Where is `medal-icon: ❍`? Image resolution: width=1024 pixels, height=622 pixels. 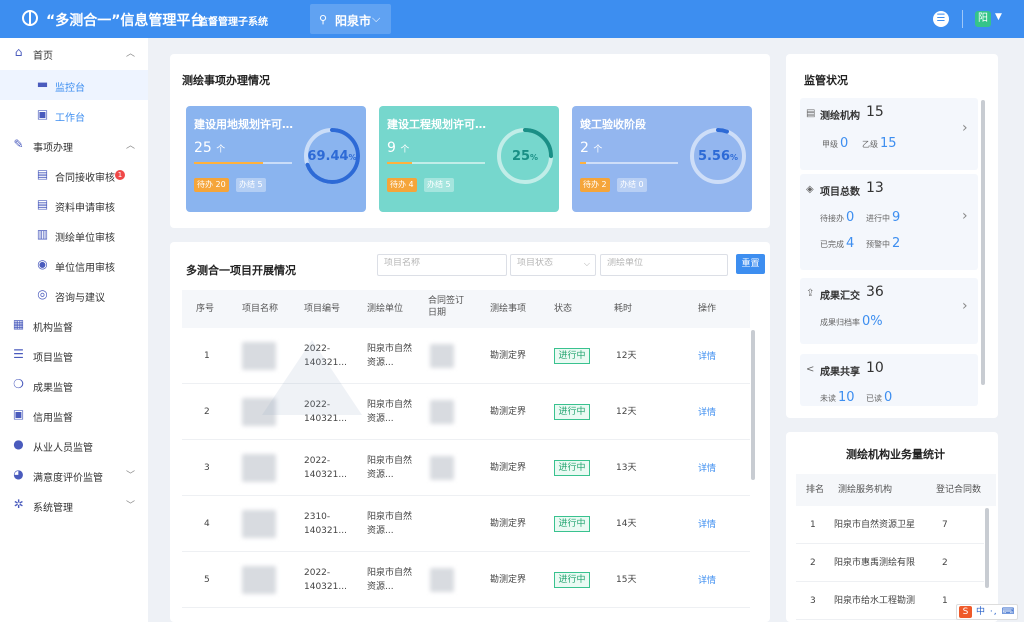
medal-icon: ❍ is located at coordinates (18, 384).